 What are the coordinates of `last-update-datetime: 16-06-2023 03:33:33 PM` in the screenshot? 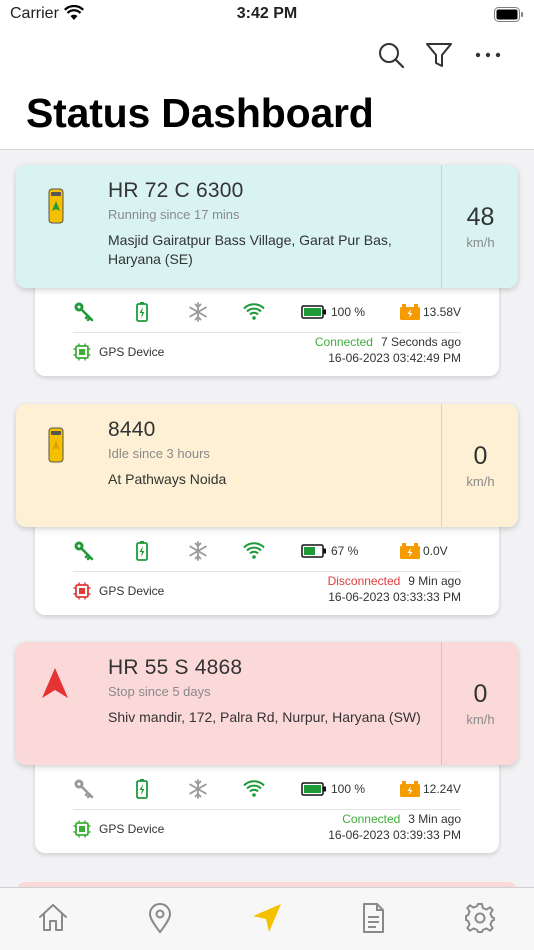 It's located at (394, 597).